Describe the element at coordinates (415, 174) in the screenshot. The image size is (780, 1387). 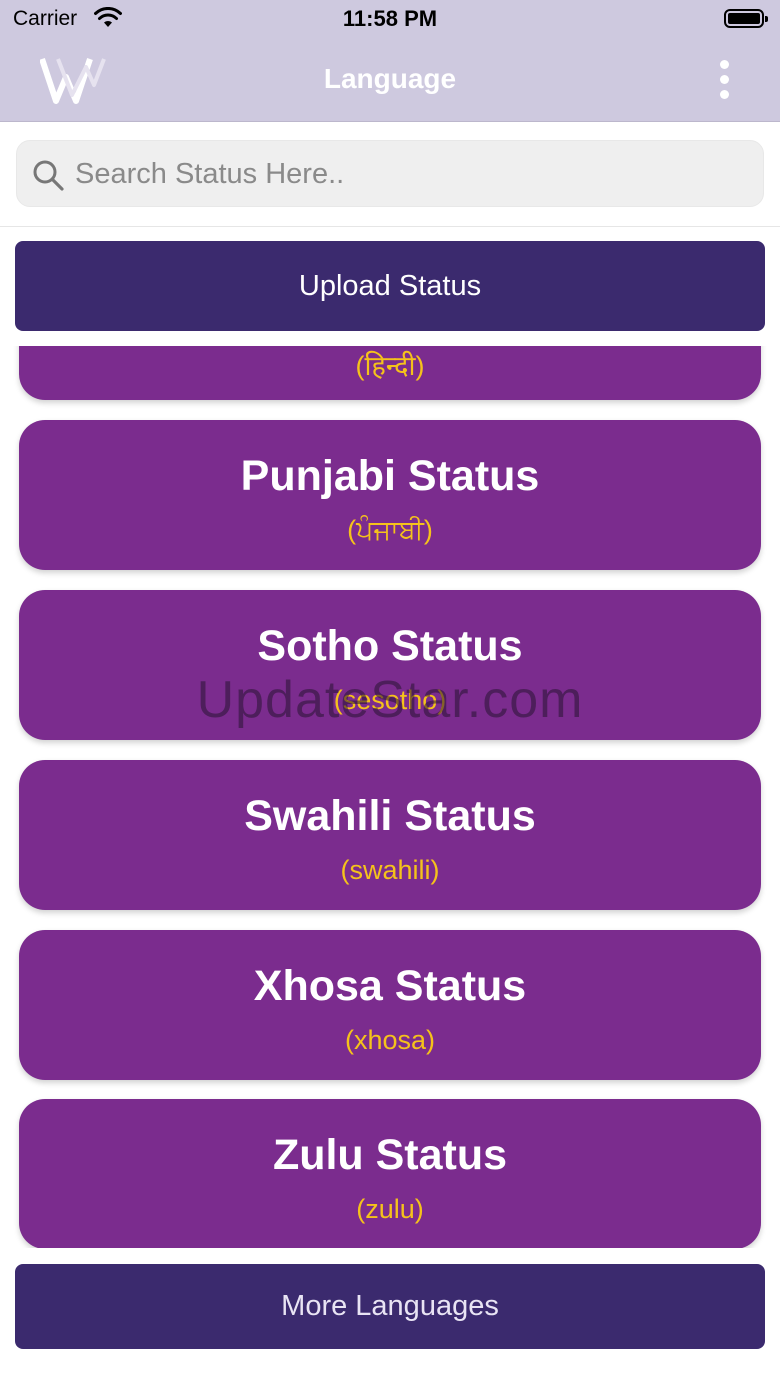
I see `search-input` at that location.